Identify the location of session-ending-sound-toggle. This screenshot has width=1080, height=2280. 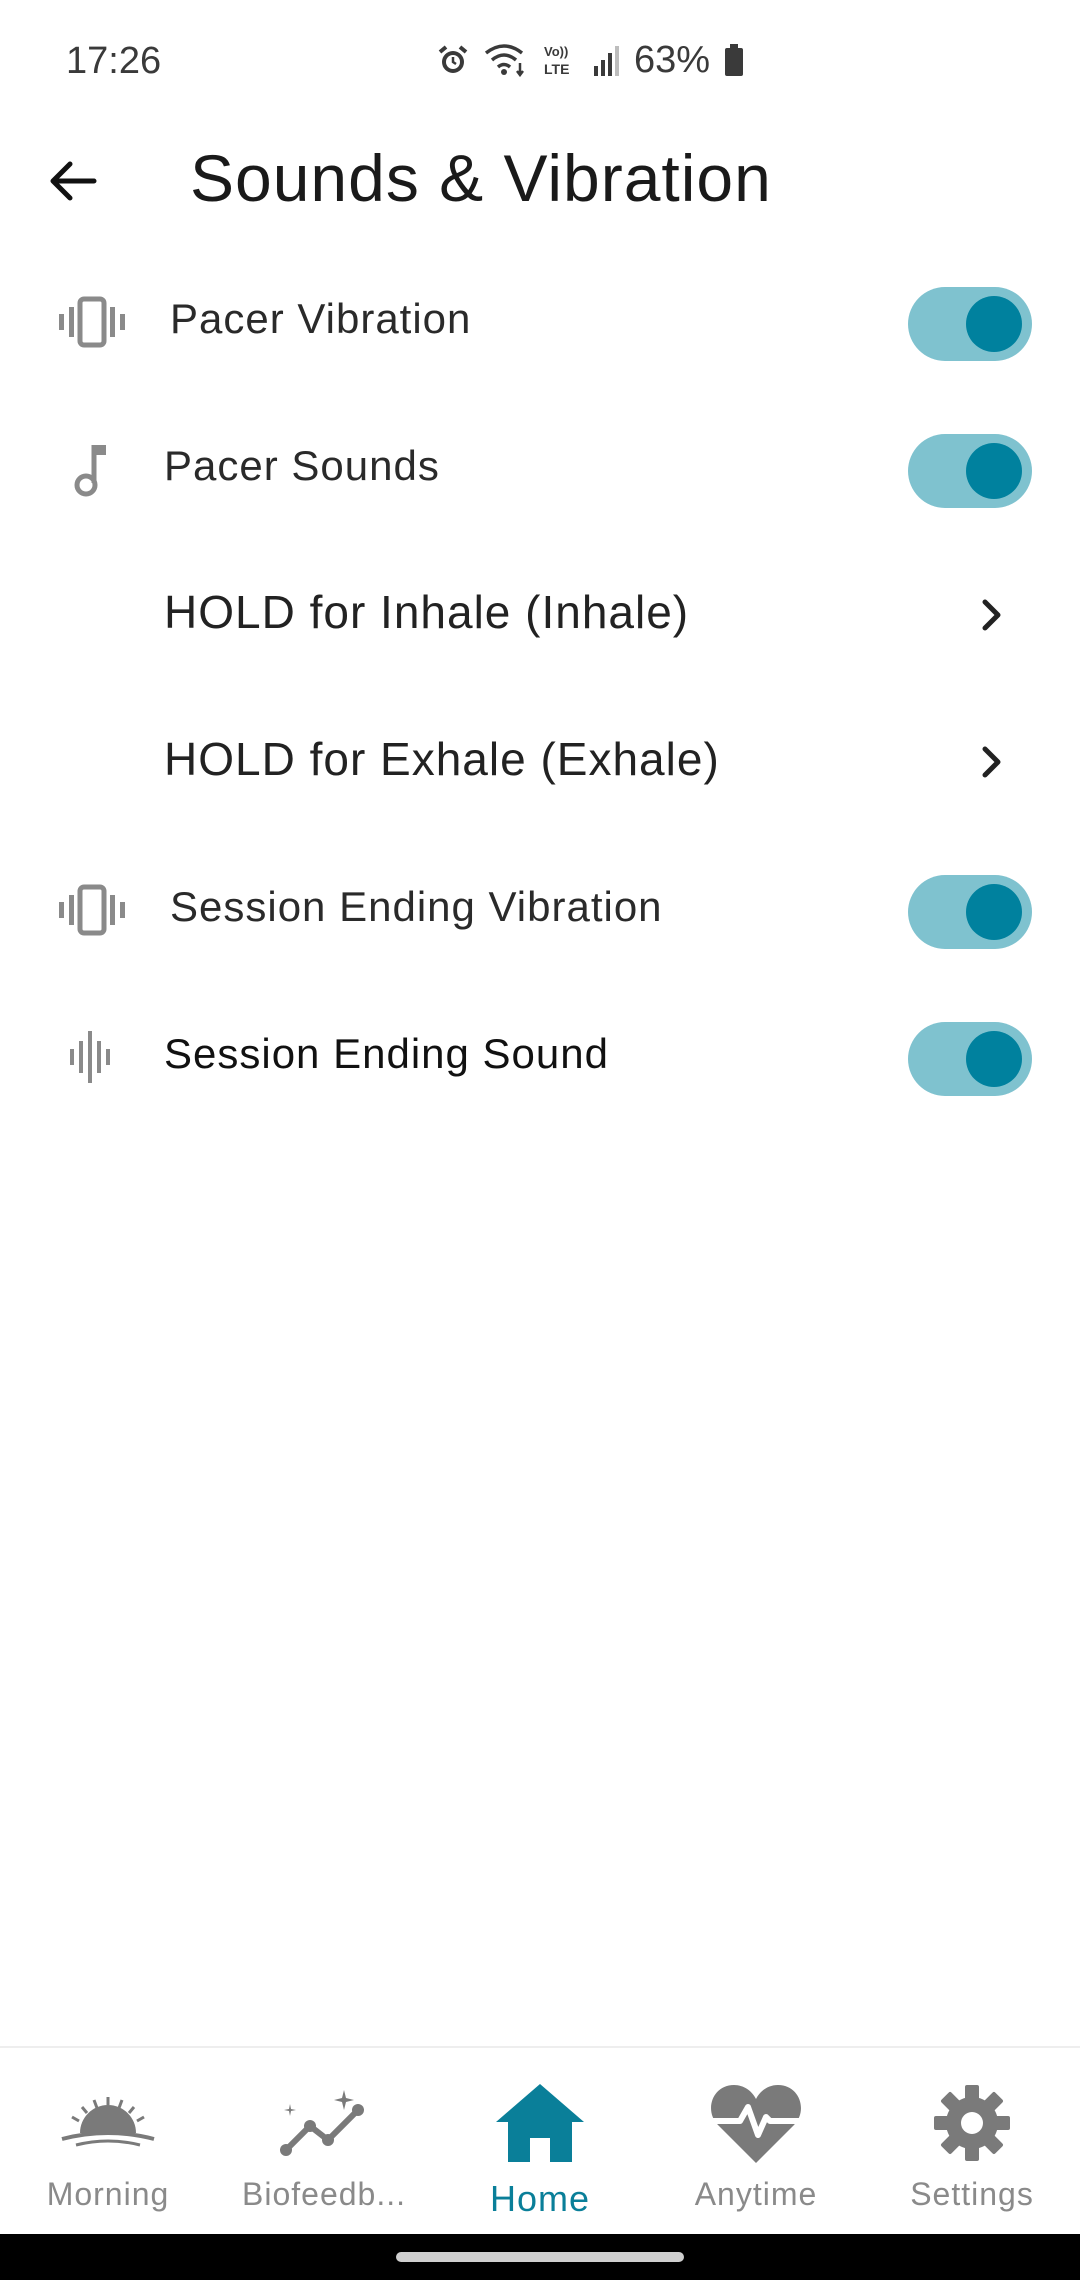
(970, 1059).